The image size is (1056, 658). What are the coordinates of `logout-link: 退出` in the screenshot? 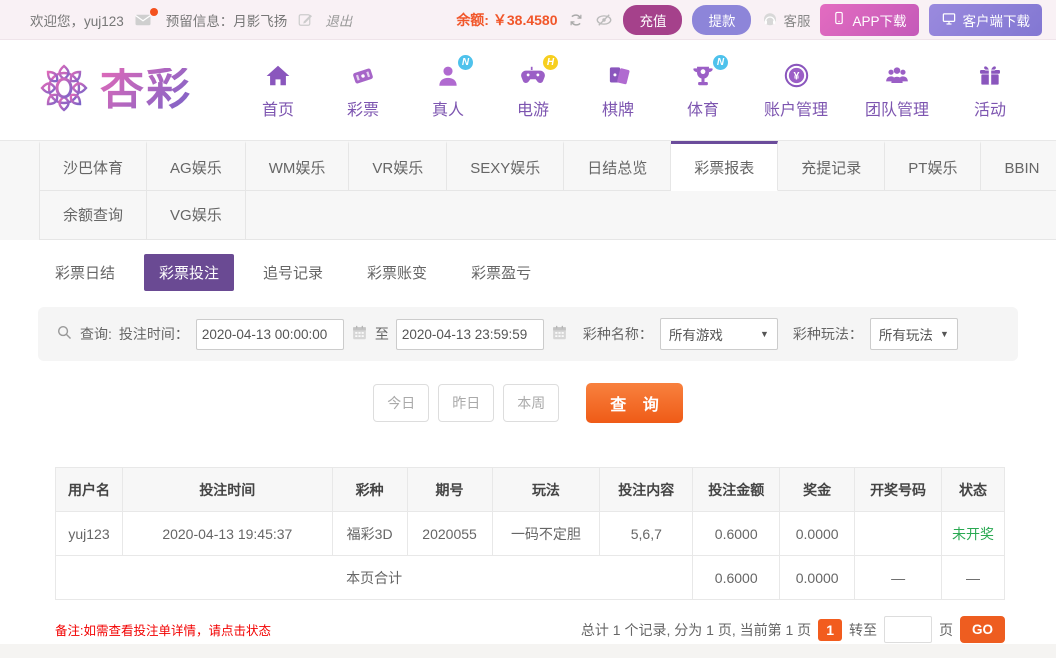 It's located at (338, 20).